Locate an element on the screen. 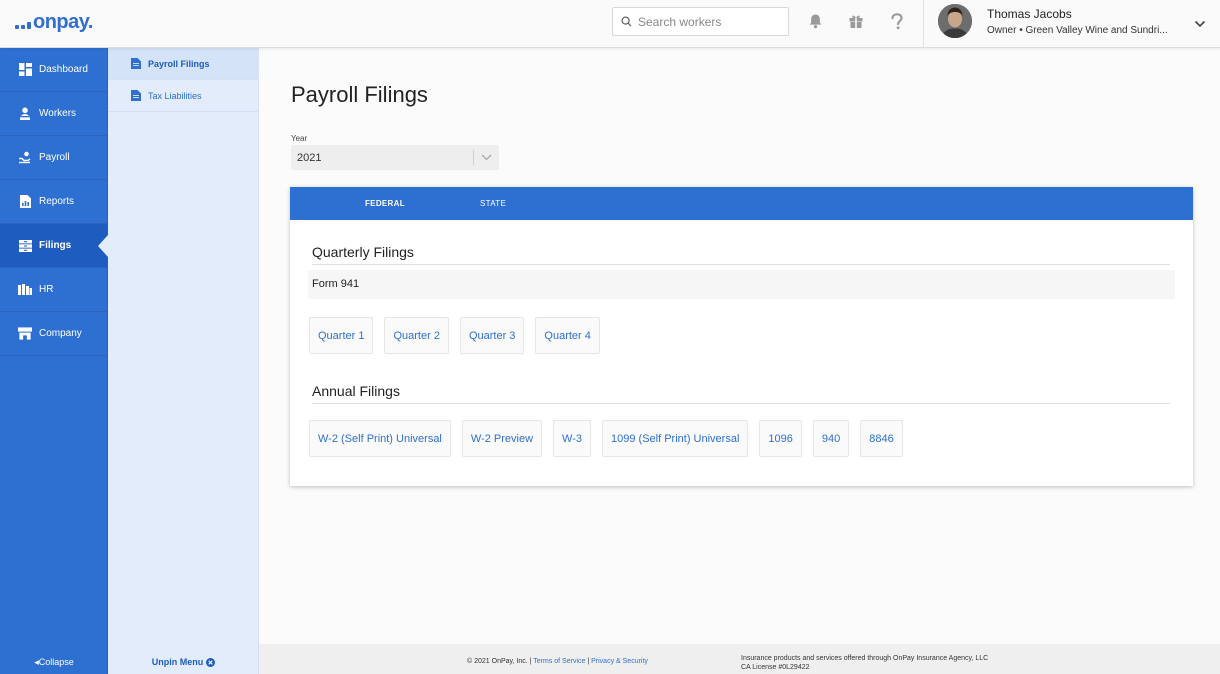 This screenshot has width=1220, height=674. nav-label-dashboard: Dashboard is located at coordinates (63, 69).